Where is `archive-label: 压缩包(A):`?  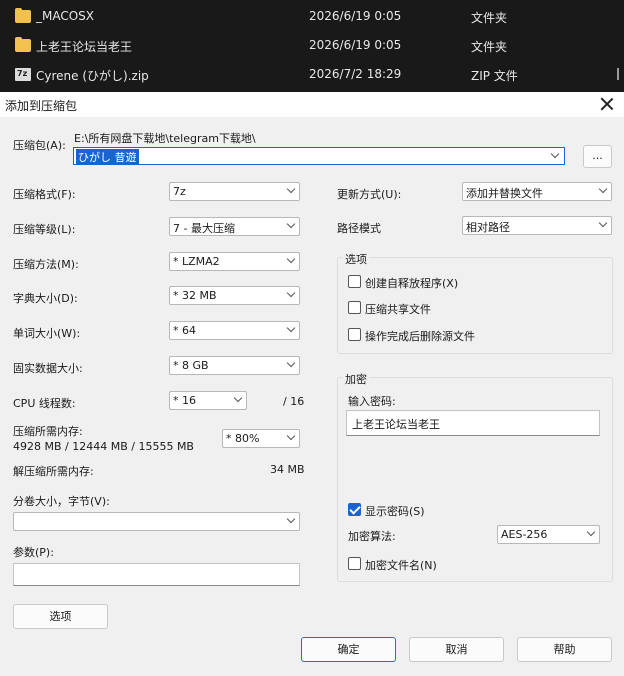
archive-label: 压缩包(A): is located at coordinates (39, 145).